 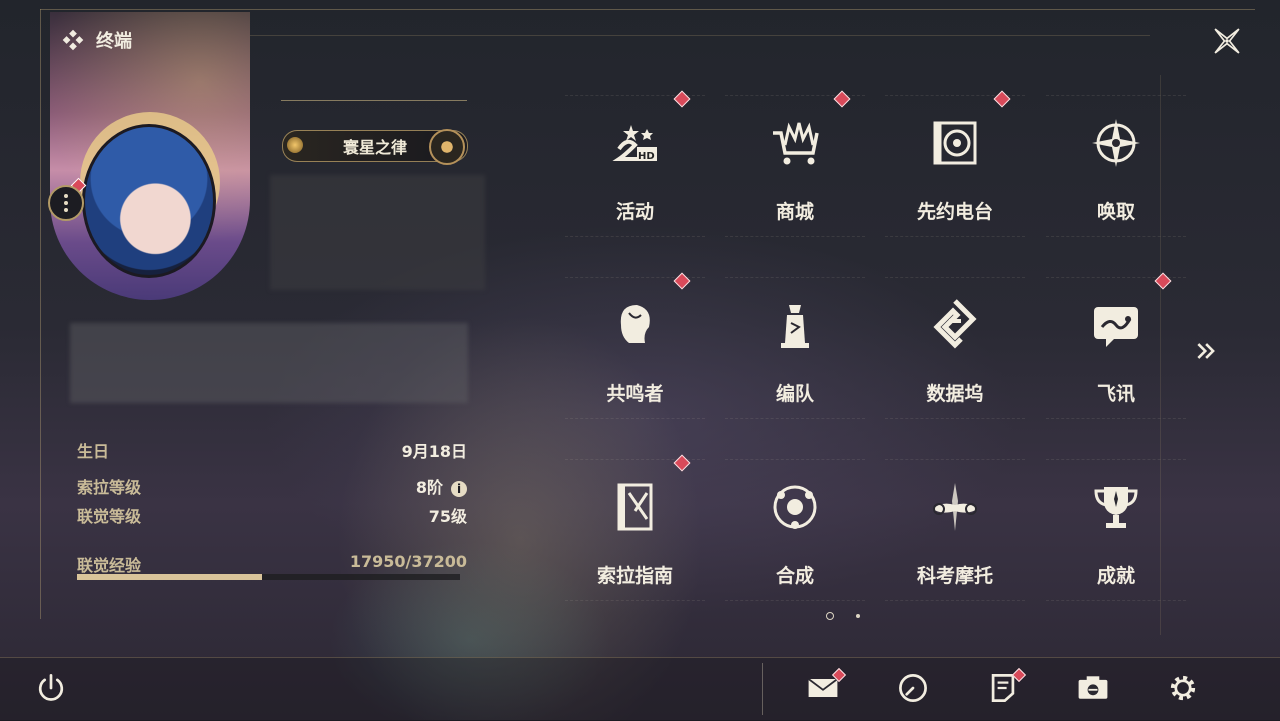 I want to click on camera-icon, so click(x=1093, y=687).